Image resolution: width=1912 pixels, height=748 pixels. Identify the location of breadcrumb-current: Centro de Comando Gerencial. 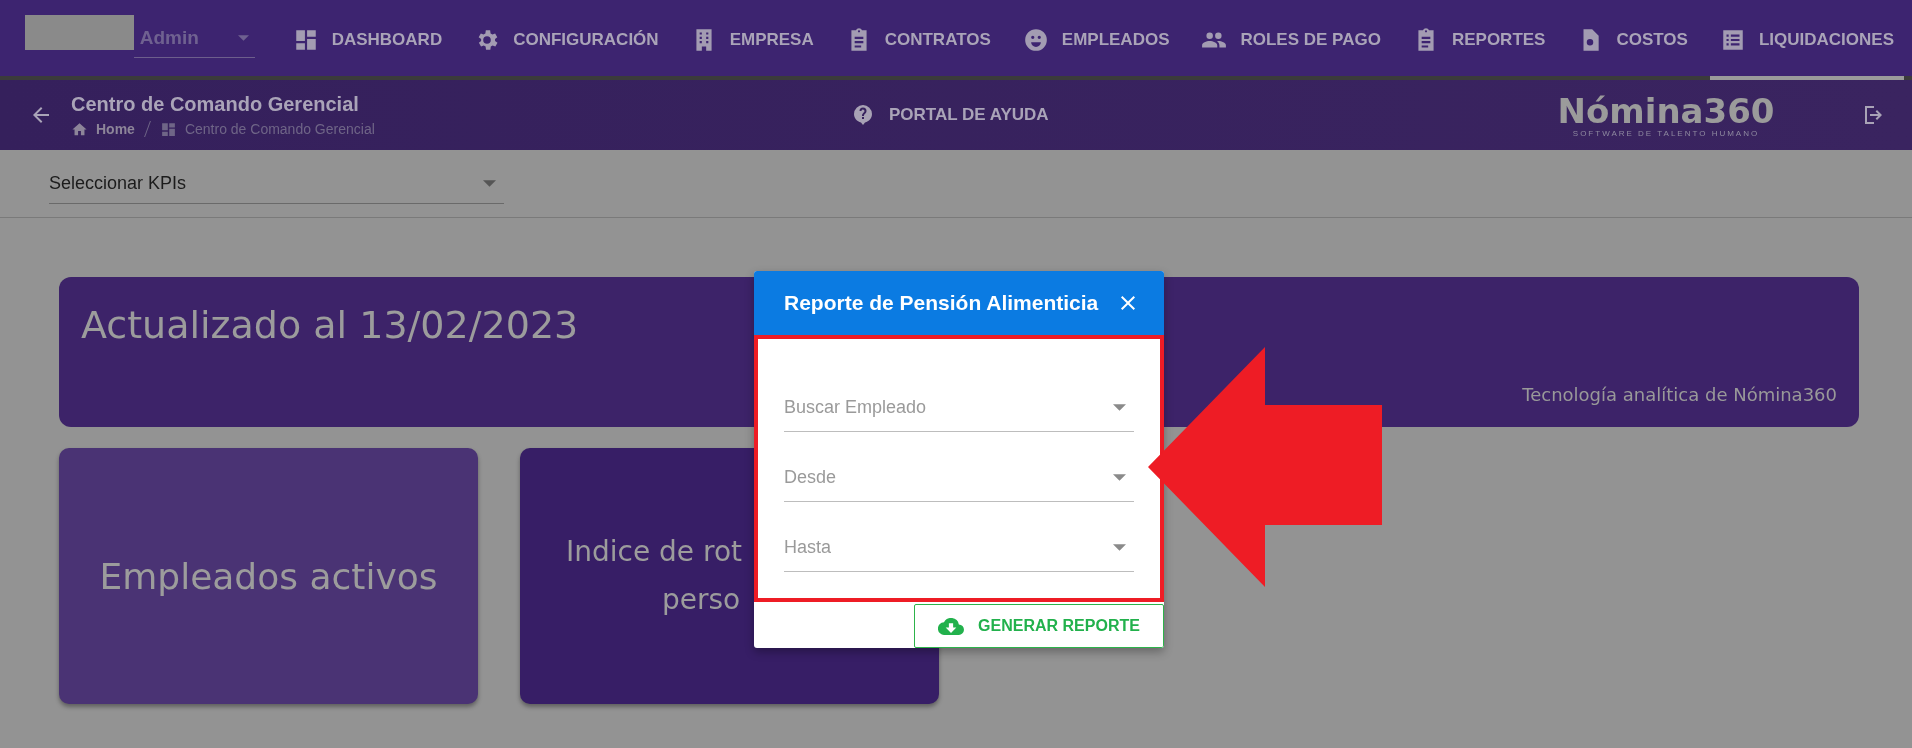
(279, 129).